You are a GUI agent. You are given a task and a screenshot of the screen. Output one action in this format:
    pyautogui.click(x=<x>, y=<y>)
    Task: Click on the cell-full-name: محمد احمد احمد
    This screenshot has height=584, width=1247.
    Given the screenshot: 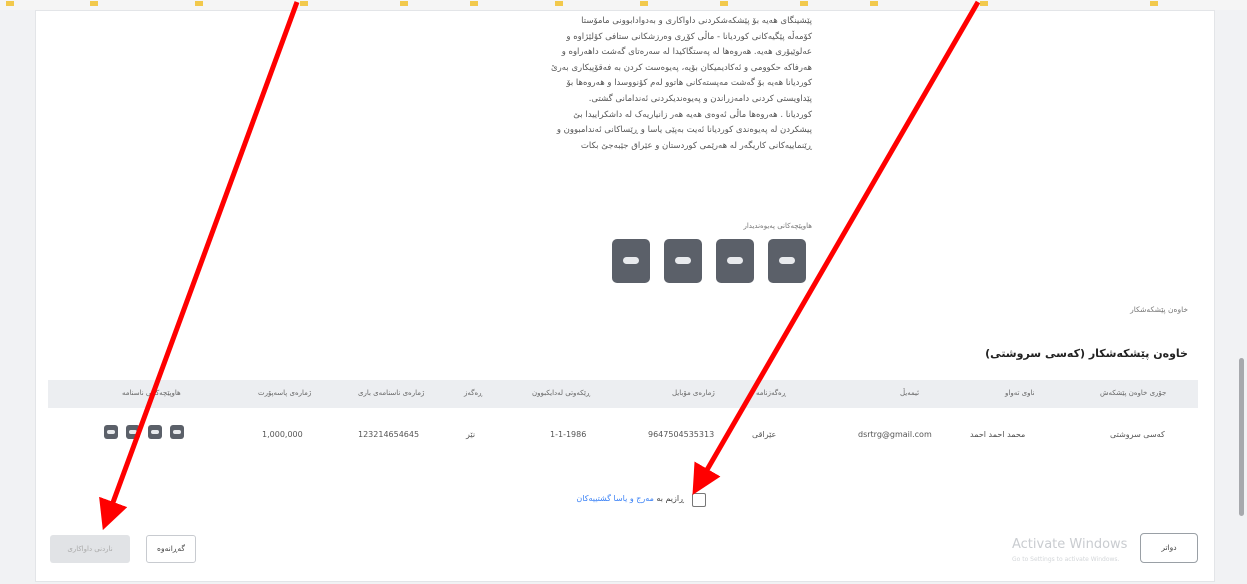 What is the action you would take?
    pyautogui.click(x=998, y=434)
    